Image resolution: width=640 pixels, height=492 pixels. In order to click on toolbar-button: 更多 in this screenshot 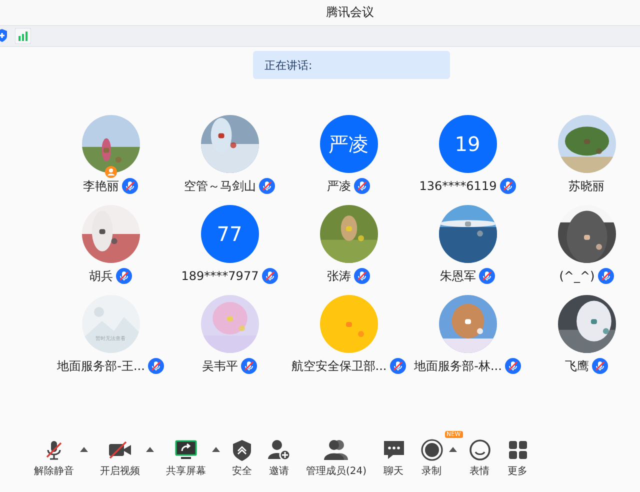, I will do `click(517, 458)`.